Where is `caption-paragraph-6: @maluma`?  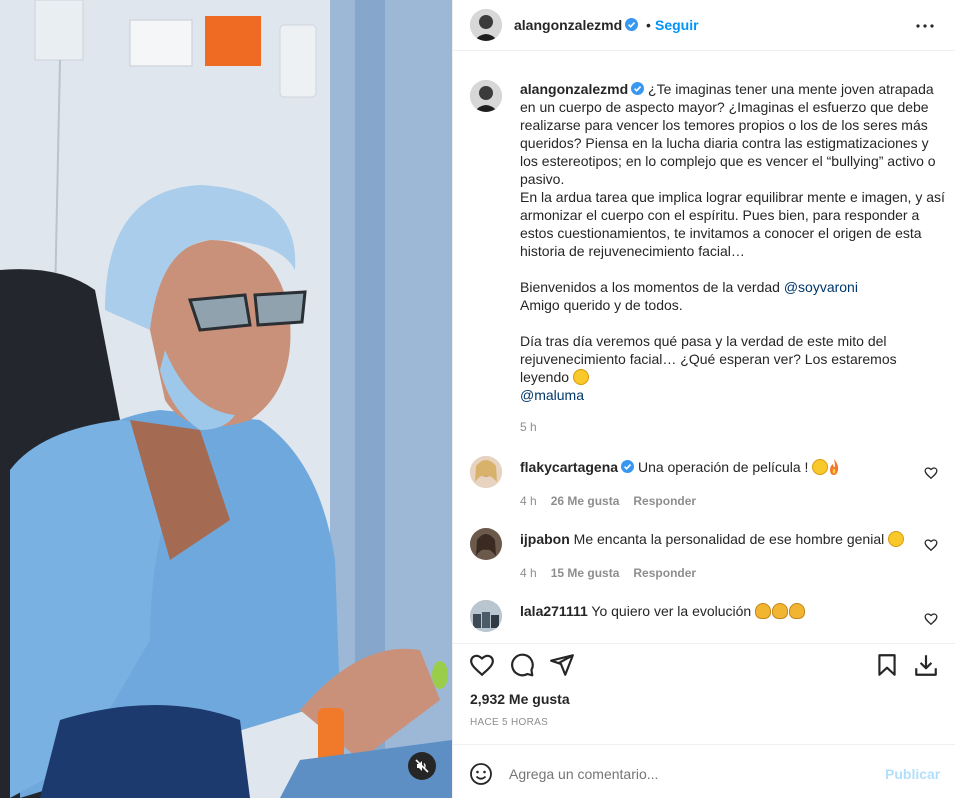
caption-paragraph-6: @maluma is located at coordinates (732, 395).